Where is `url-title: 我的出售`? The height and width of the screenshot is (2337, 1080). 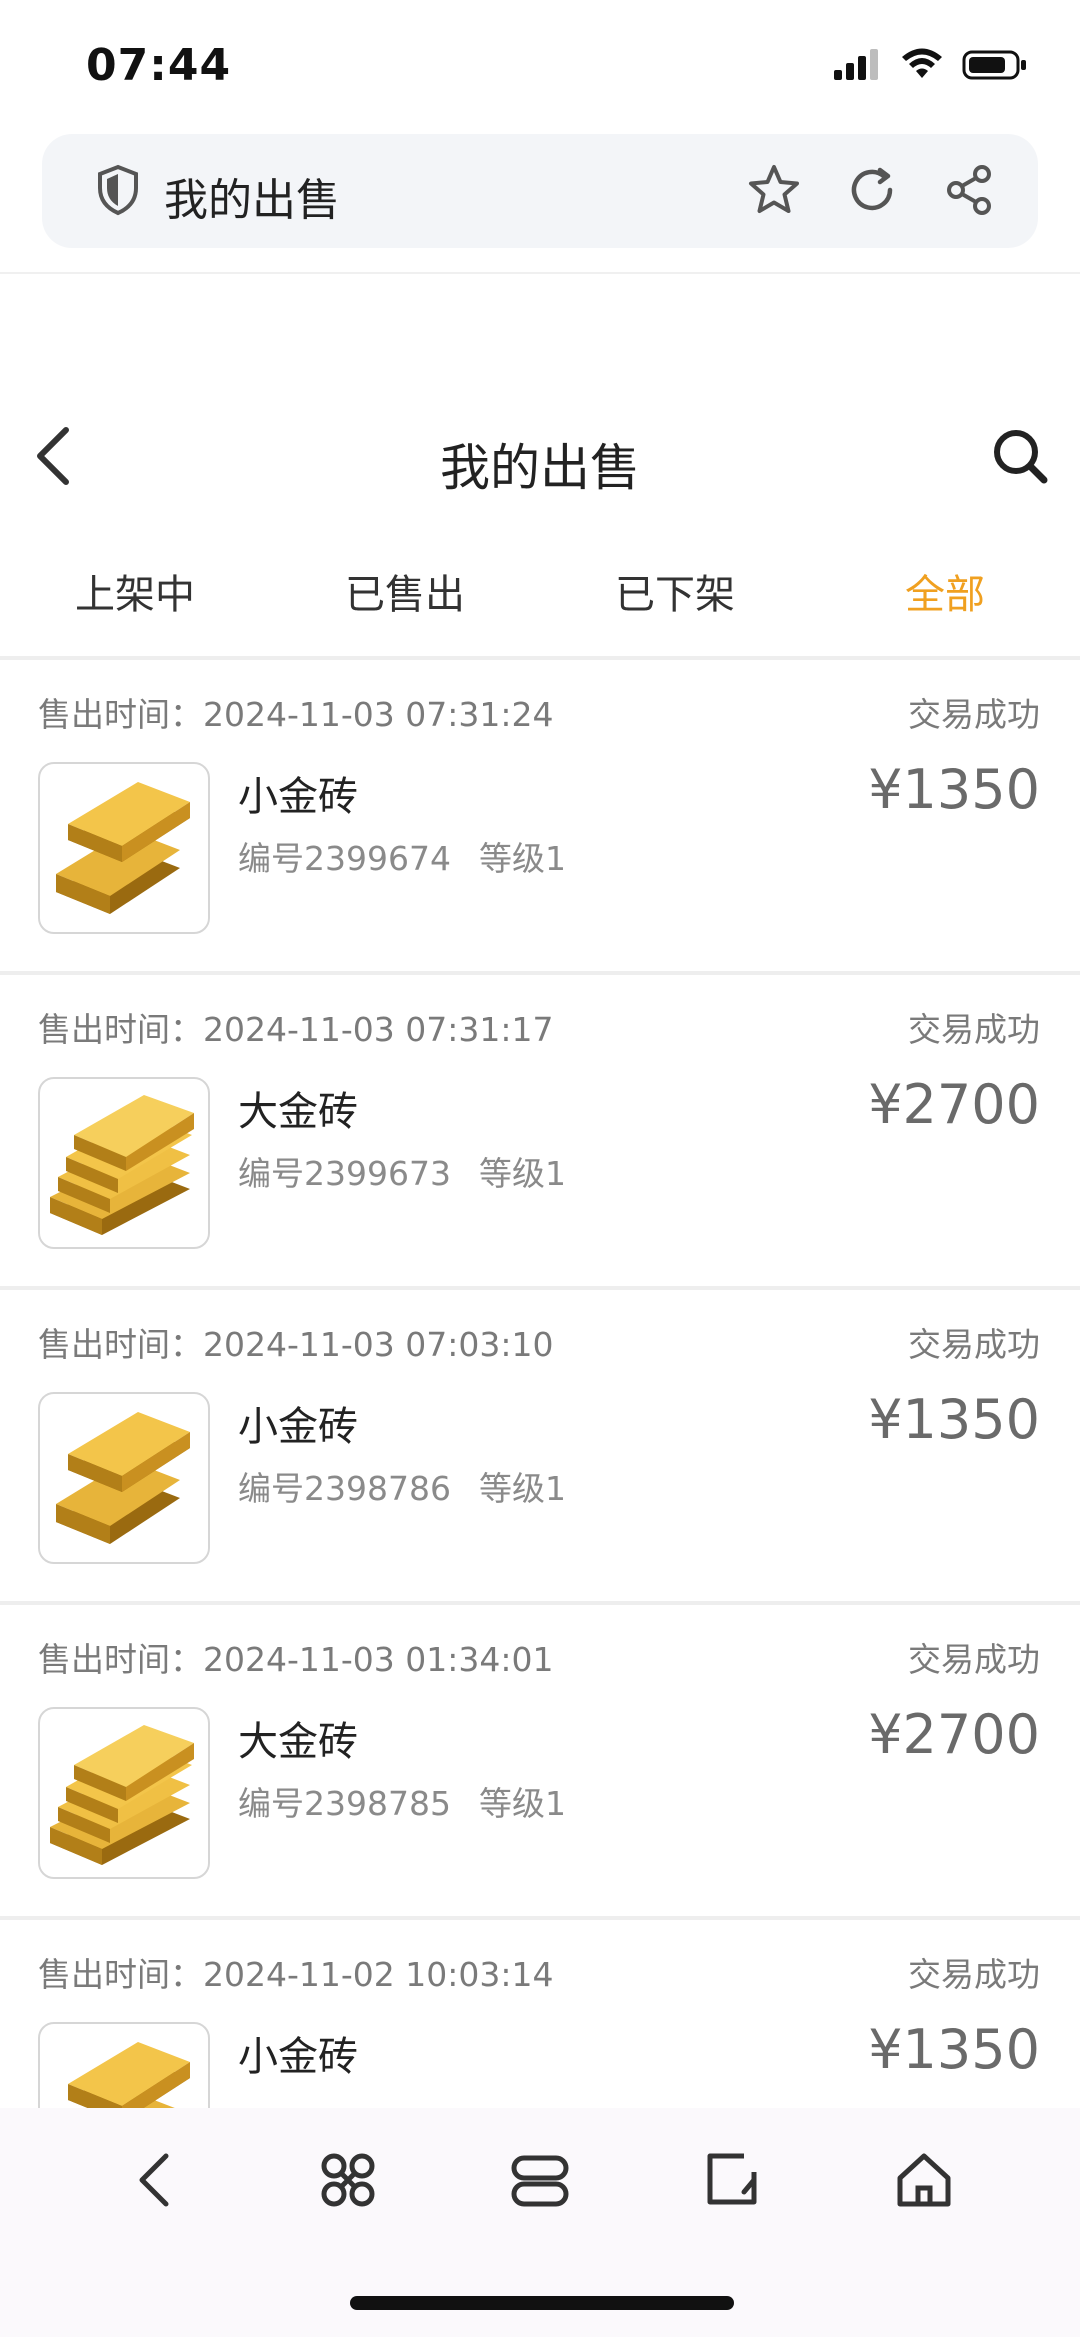
url-title: 我的出售 is located at coordinates (252, 200).